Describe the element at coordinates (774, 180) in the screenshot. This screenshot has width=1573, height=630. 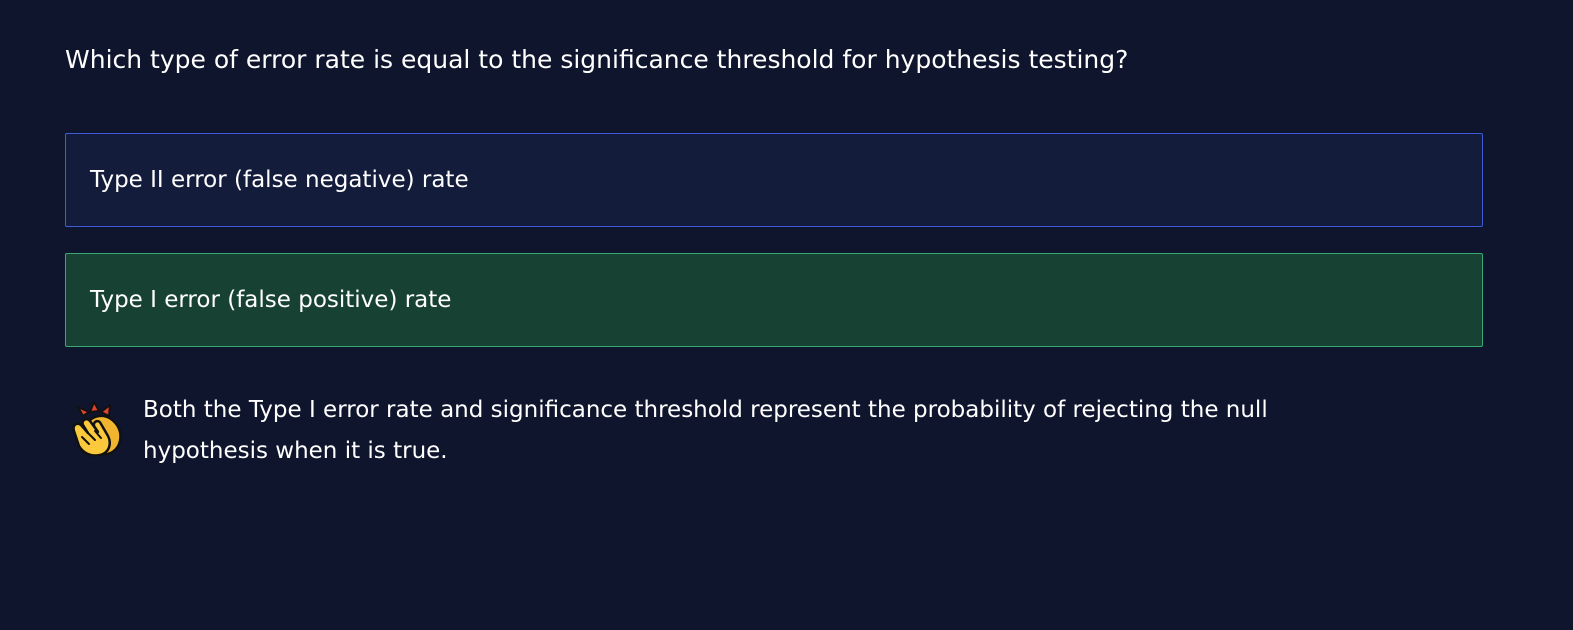
I see `answer-option-type-ii: Type II error (false negative) rate` at that location.